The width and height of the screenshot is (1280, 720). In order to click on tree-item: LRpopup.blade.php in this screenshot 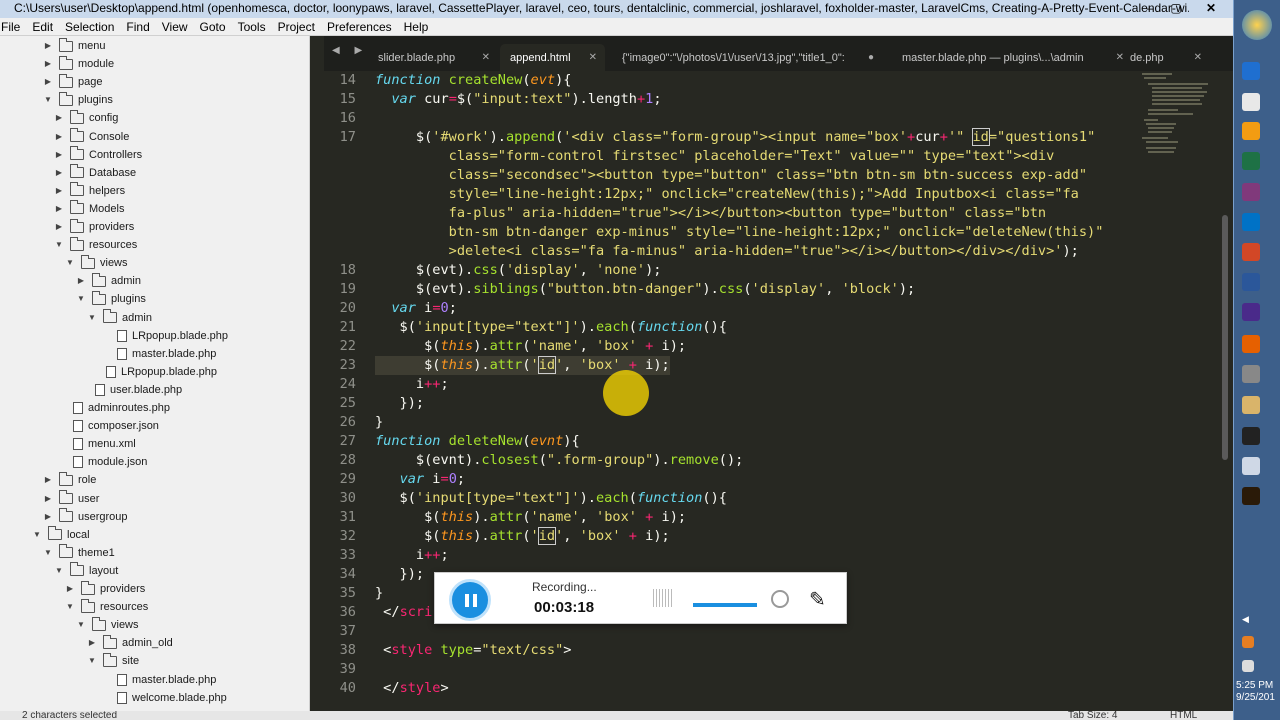, I will do `click(152, 372)`.